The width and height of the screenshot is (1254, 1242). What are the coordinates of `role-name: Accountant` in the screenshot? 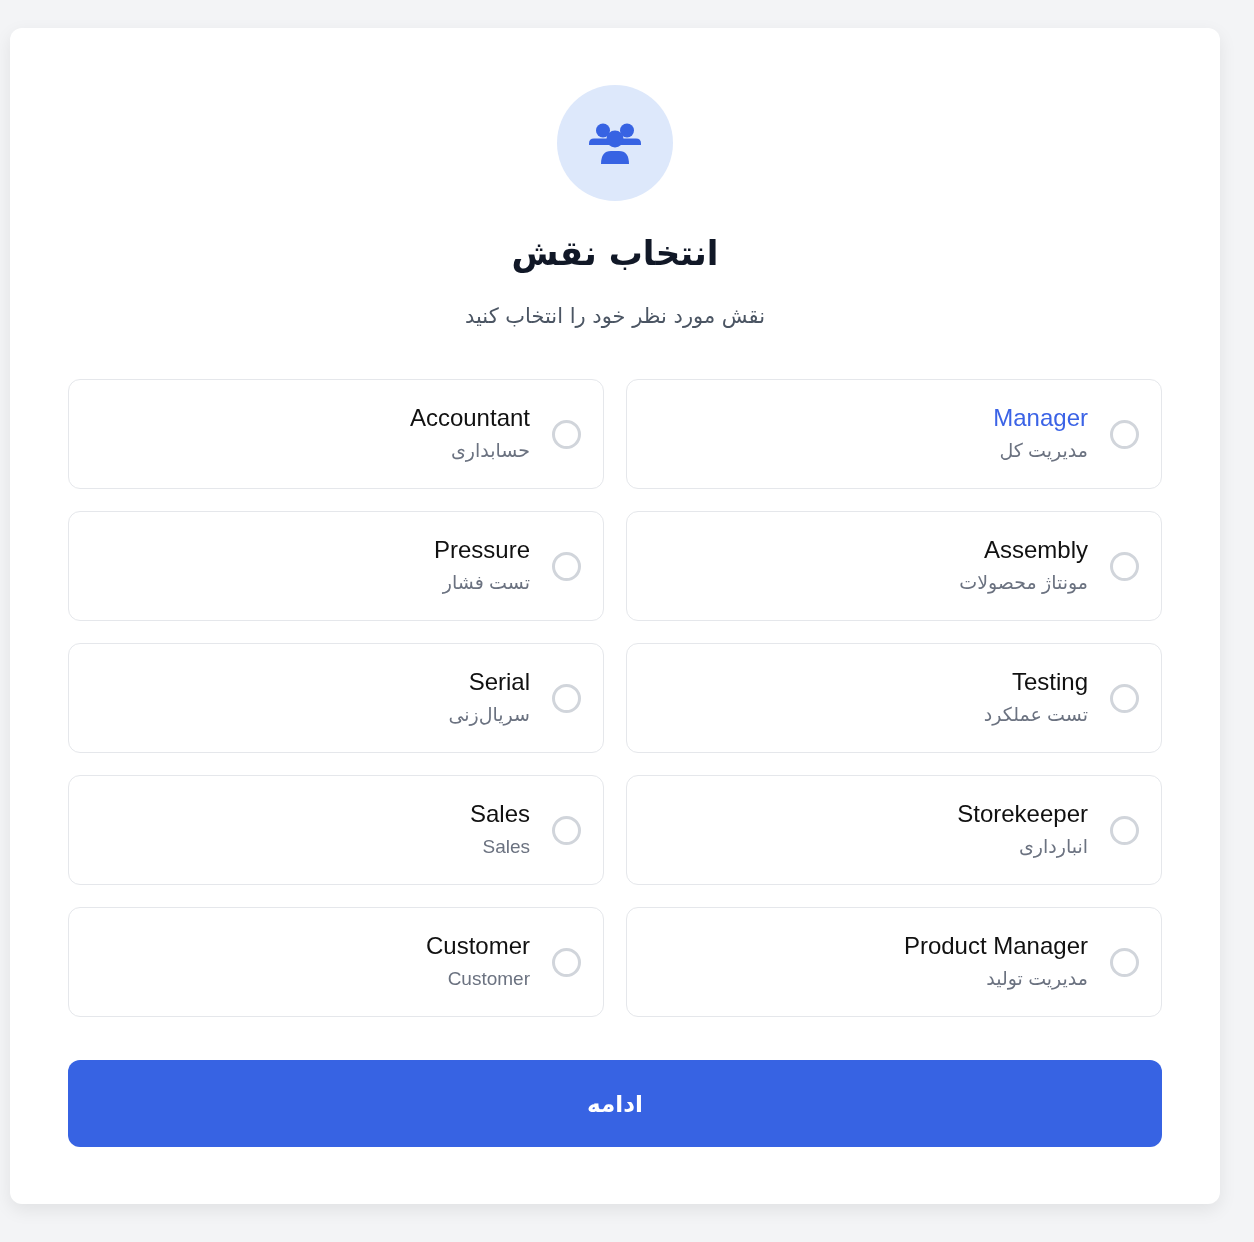 It's located at (469, 418).